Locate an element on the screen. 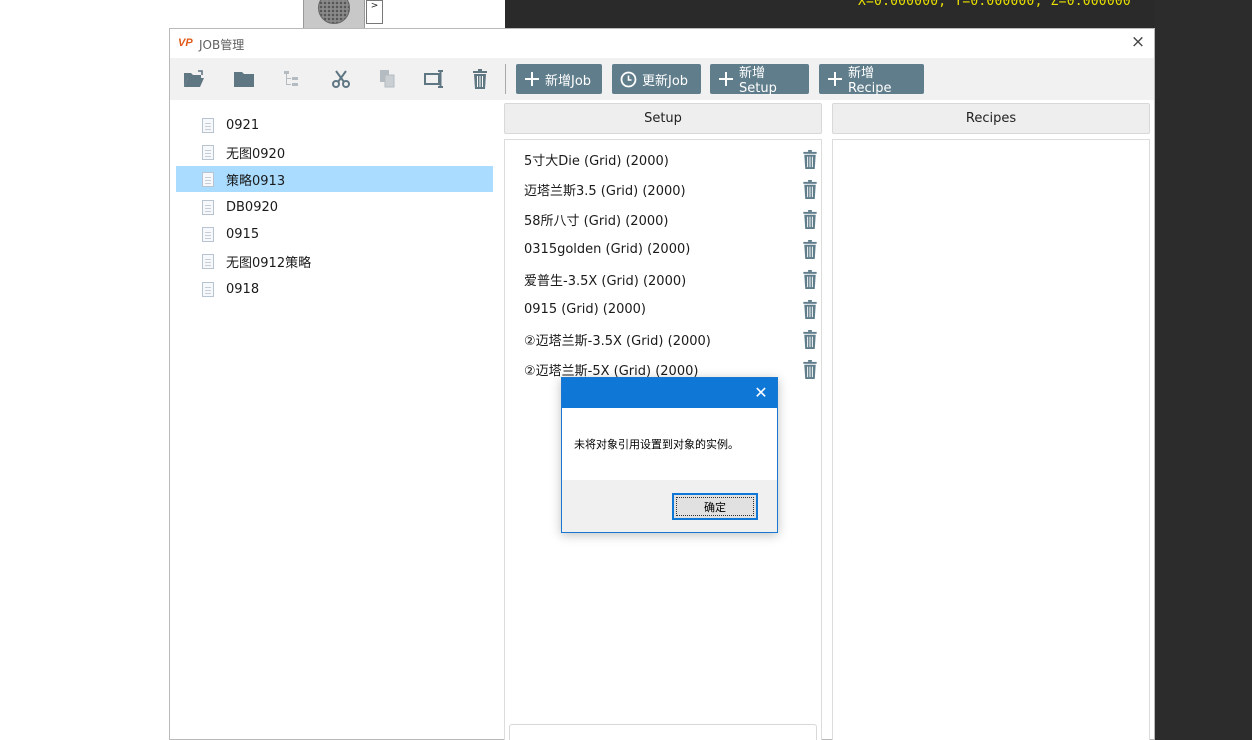 The width and height of the screenshot is (1252, 740). window-close-button: × is located at coordinates (1138, 42).